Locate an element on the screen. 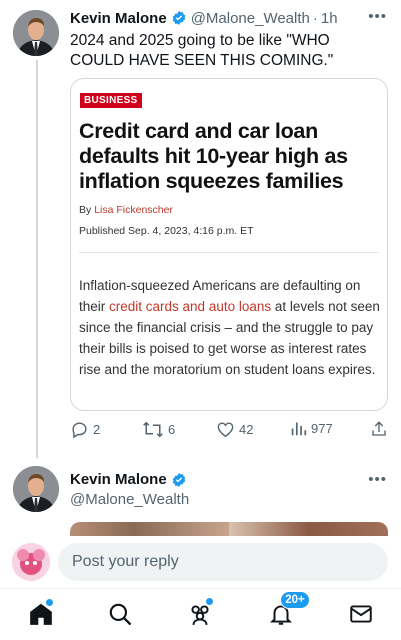 The height and width of the screenshot is (640, 401). search-icon is located at coordinates (120, 614).